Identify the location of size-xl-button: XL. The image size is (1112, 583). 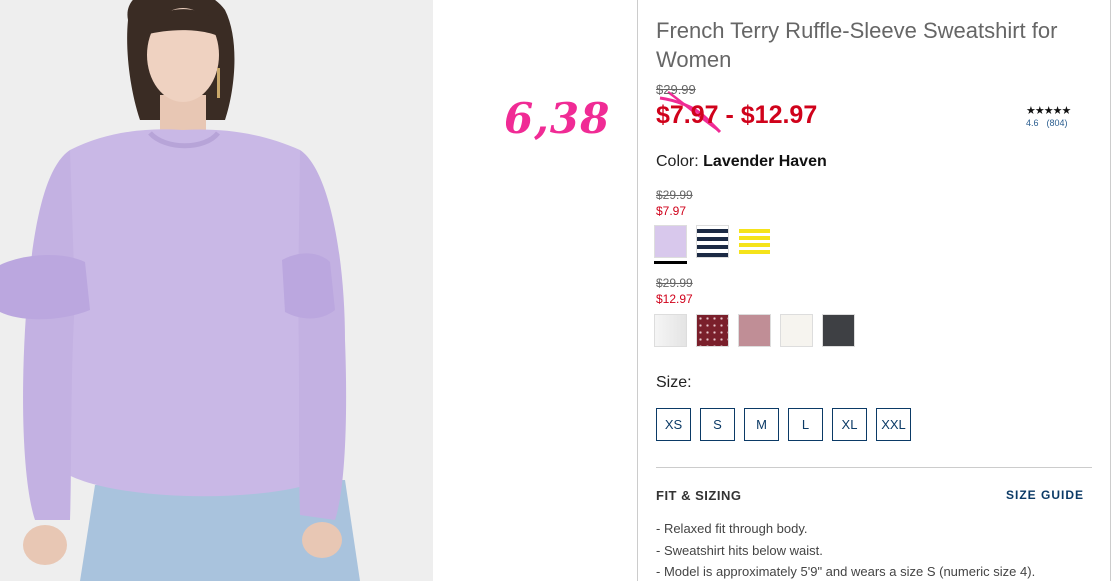
(849, 424).